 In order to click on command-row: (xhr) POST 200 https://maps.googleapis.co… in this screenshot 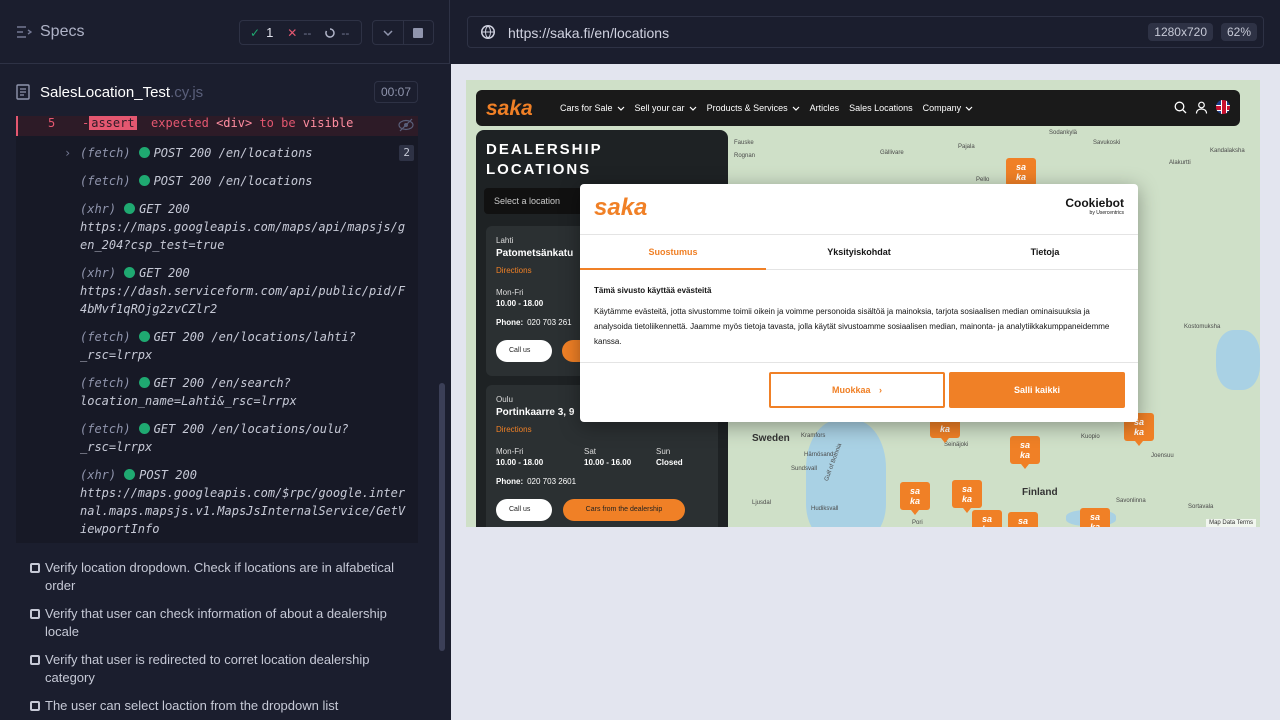, I will do `click(214, 502)`.